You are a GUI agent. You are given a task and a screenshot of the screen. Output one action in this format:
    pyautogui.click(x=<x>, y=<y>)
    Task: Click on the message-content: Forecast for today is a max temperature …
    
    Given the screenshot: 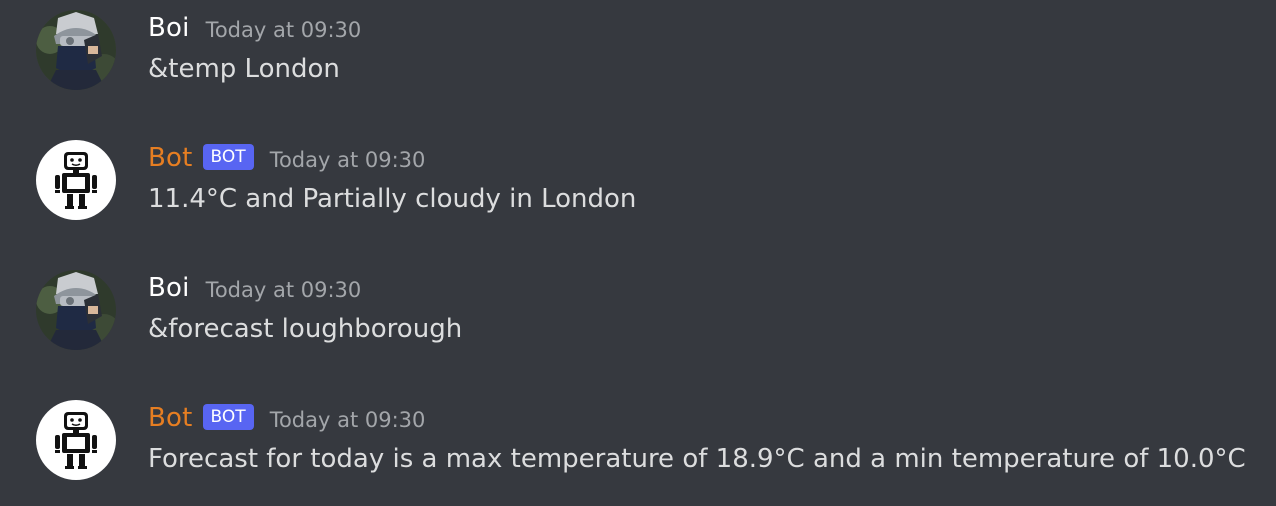 What is the action you would take?
    pyautogui.click(x=697, y=459)
    